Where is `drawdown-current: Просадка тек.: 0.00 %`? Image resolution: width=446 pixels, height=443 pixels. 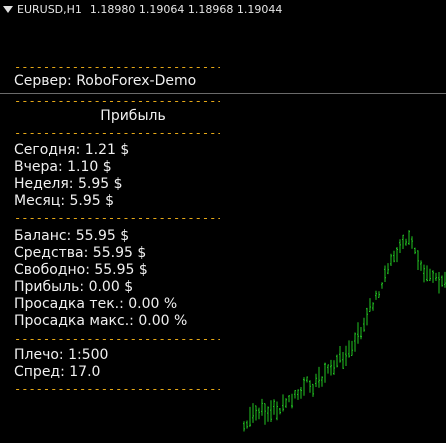
drawdown-current: Просадка тек.: 0.00 % is located at coordinates (96, 304).